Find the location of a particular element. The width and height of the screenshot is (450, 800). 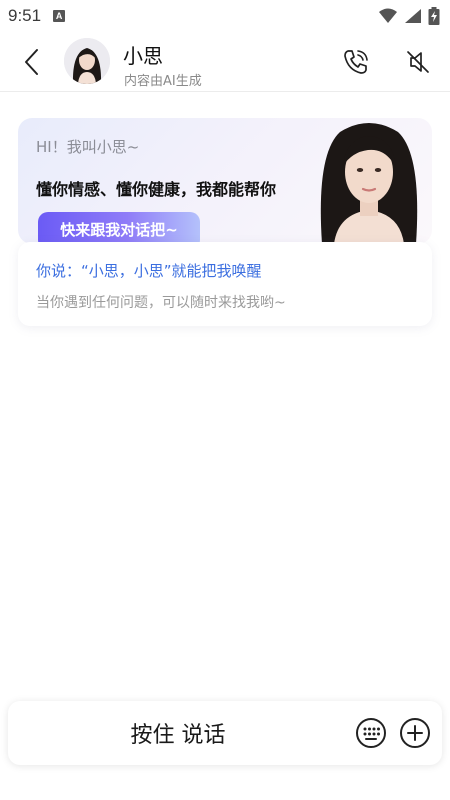

hold-to-talk-button: 按住 说话 is located at coordinates (178, 733).